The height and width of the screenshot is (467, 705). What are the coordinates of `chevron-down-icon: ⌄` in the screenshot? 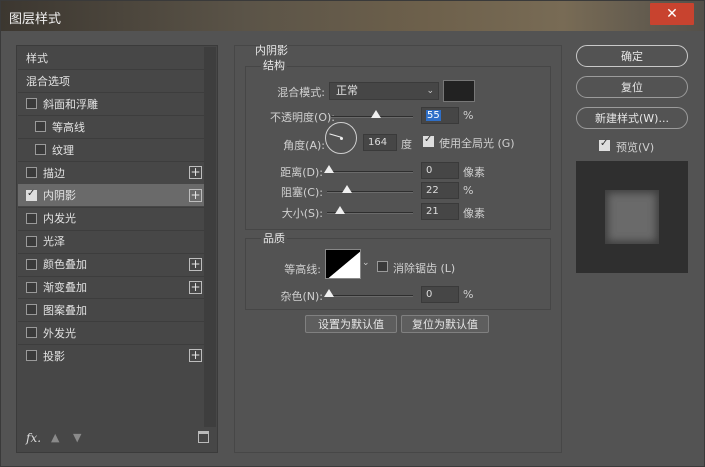 It's located at (430, 91).